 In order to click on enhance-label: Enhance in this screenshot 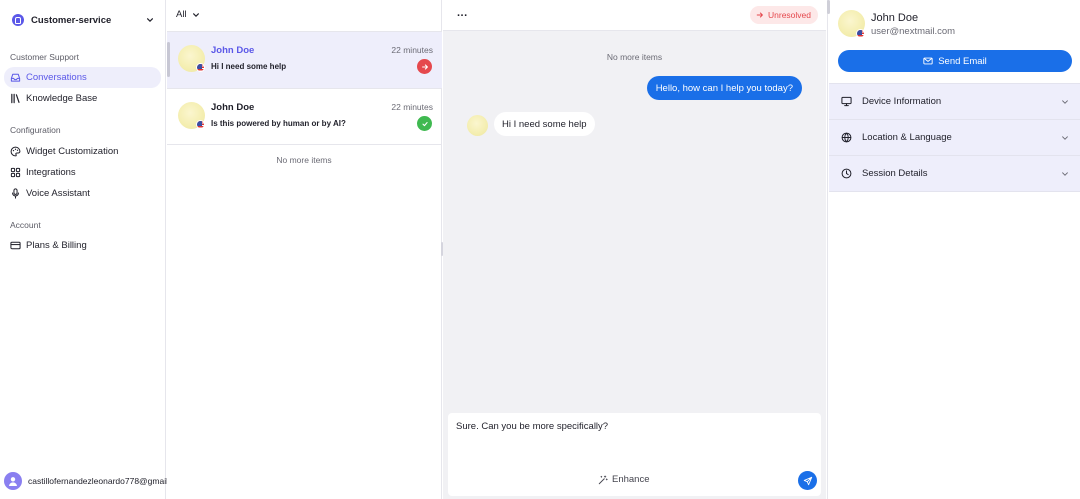, I will do `click(631, 479)`.